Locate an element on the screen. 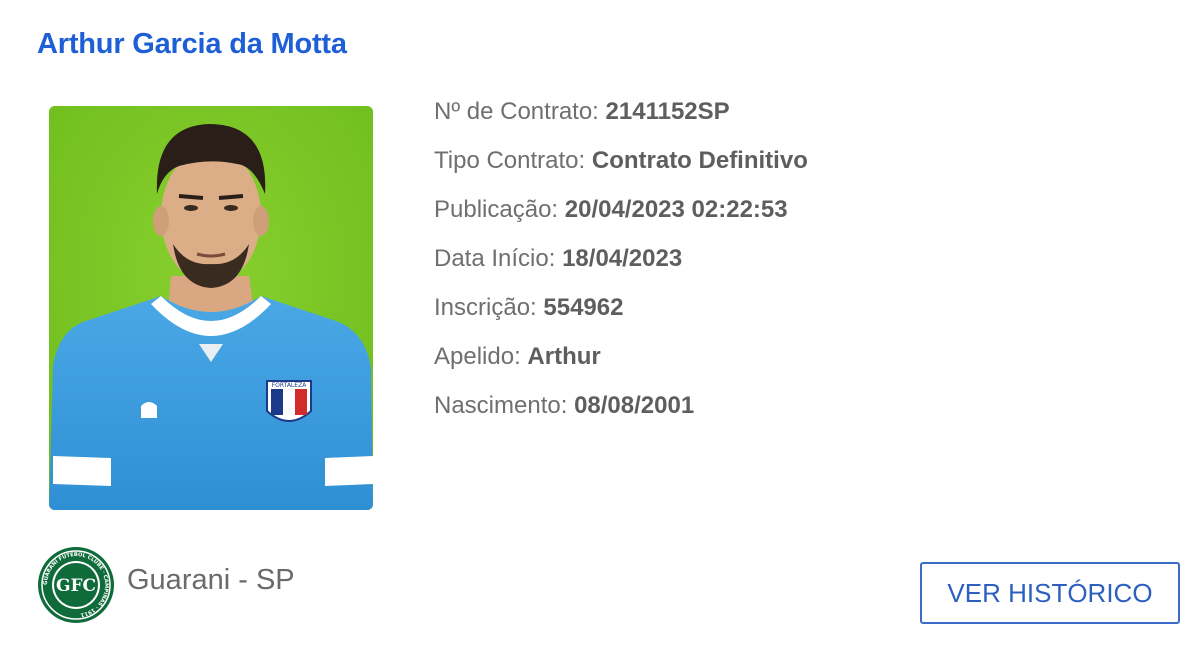  detail-start-date: Data Início: 18/04/2023 is located at coordinates (621, 265).